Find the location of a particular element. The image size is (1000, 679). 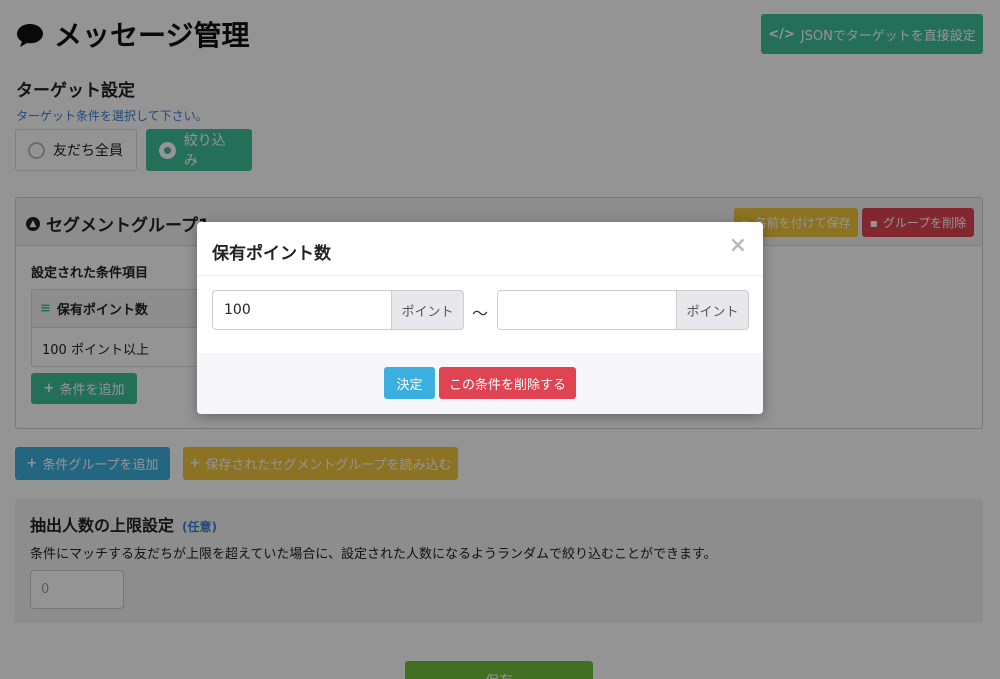

max-points-unit: ポイント is located at coordinates (712, 310).